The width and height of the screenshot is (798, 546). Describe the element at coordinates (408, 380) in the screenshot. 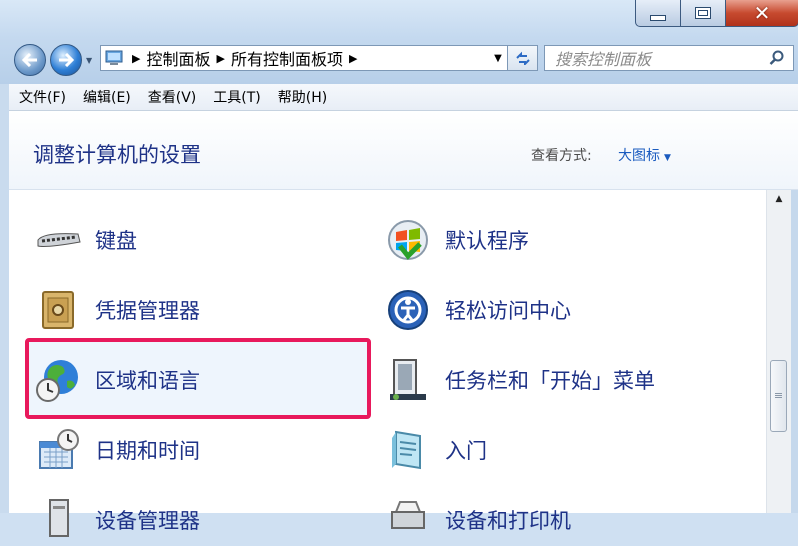

I see `taskbar-start-menu-icon` at that location.